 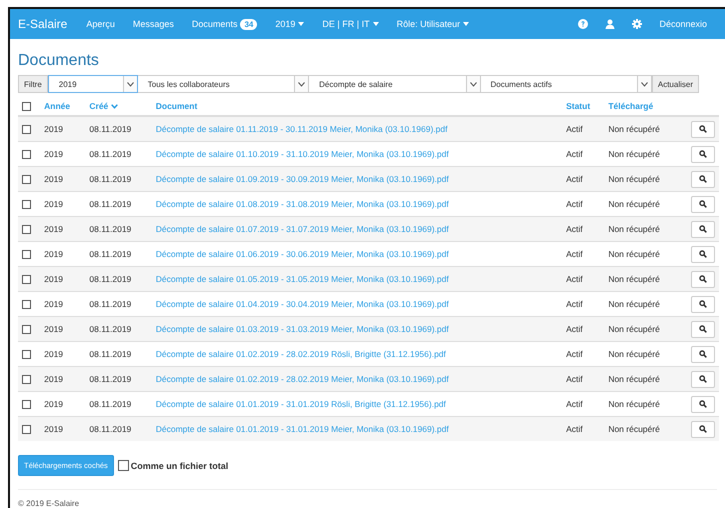 What do you see at coordinates (394, 84) in the screenshot?
I see `filter-select: Décompte de salaire` at bounding box center [394, 84].